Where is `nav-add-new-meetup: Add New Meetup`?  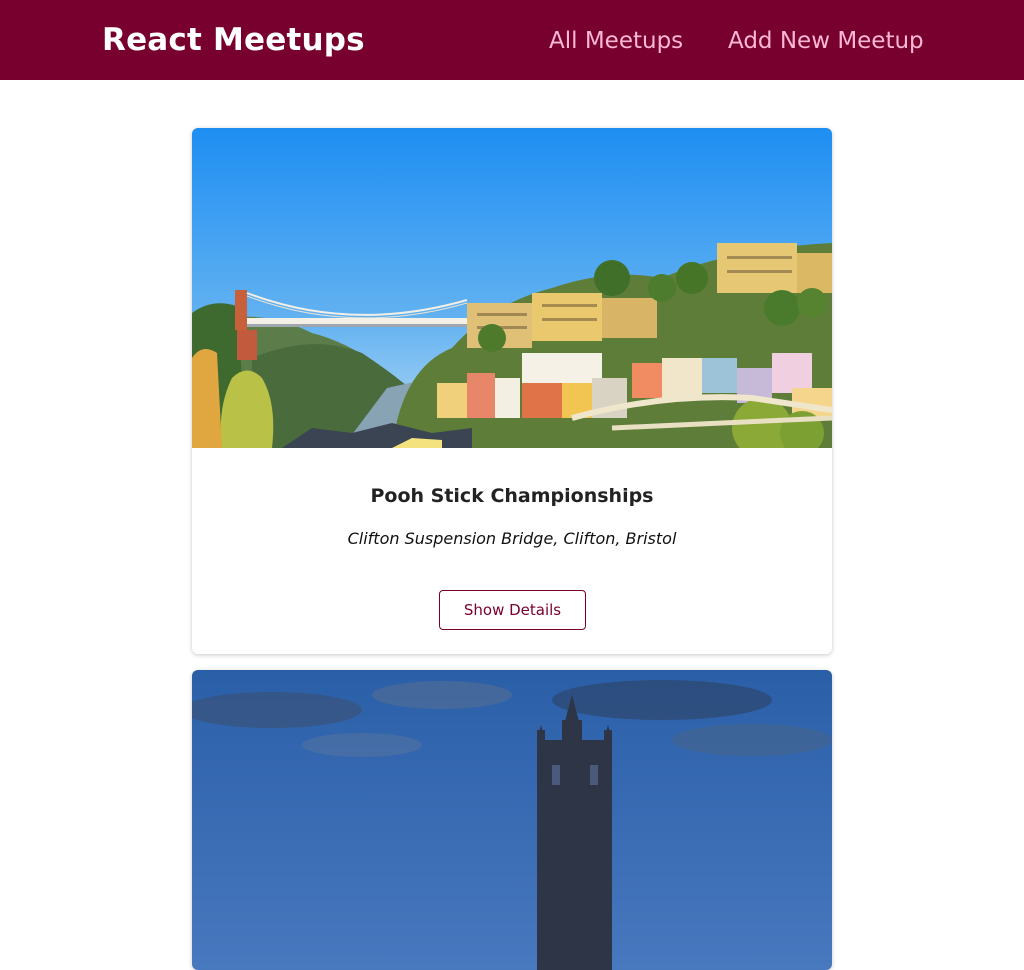 nav-add-new-meetup: Add New Meetup is located at coordinates (826, 41).